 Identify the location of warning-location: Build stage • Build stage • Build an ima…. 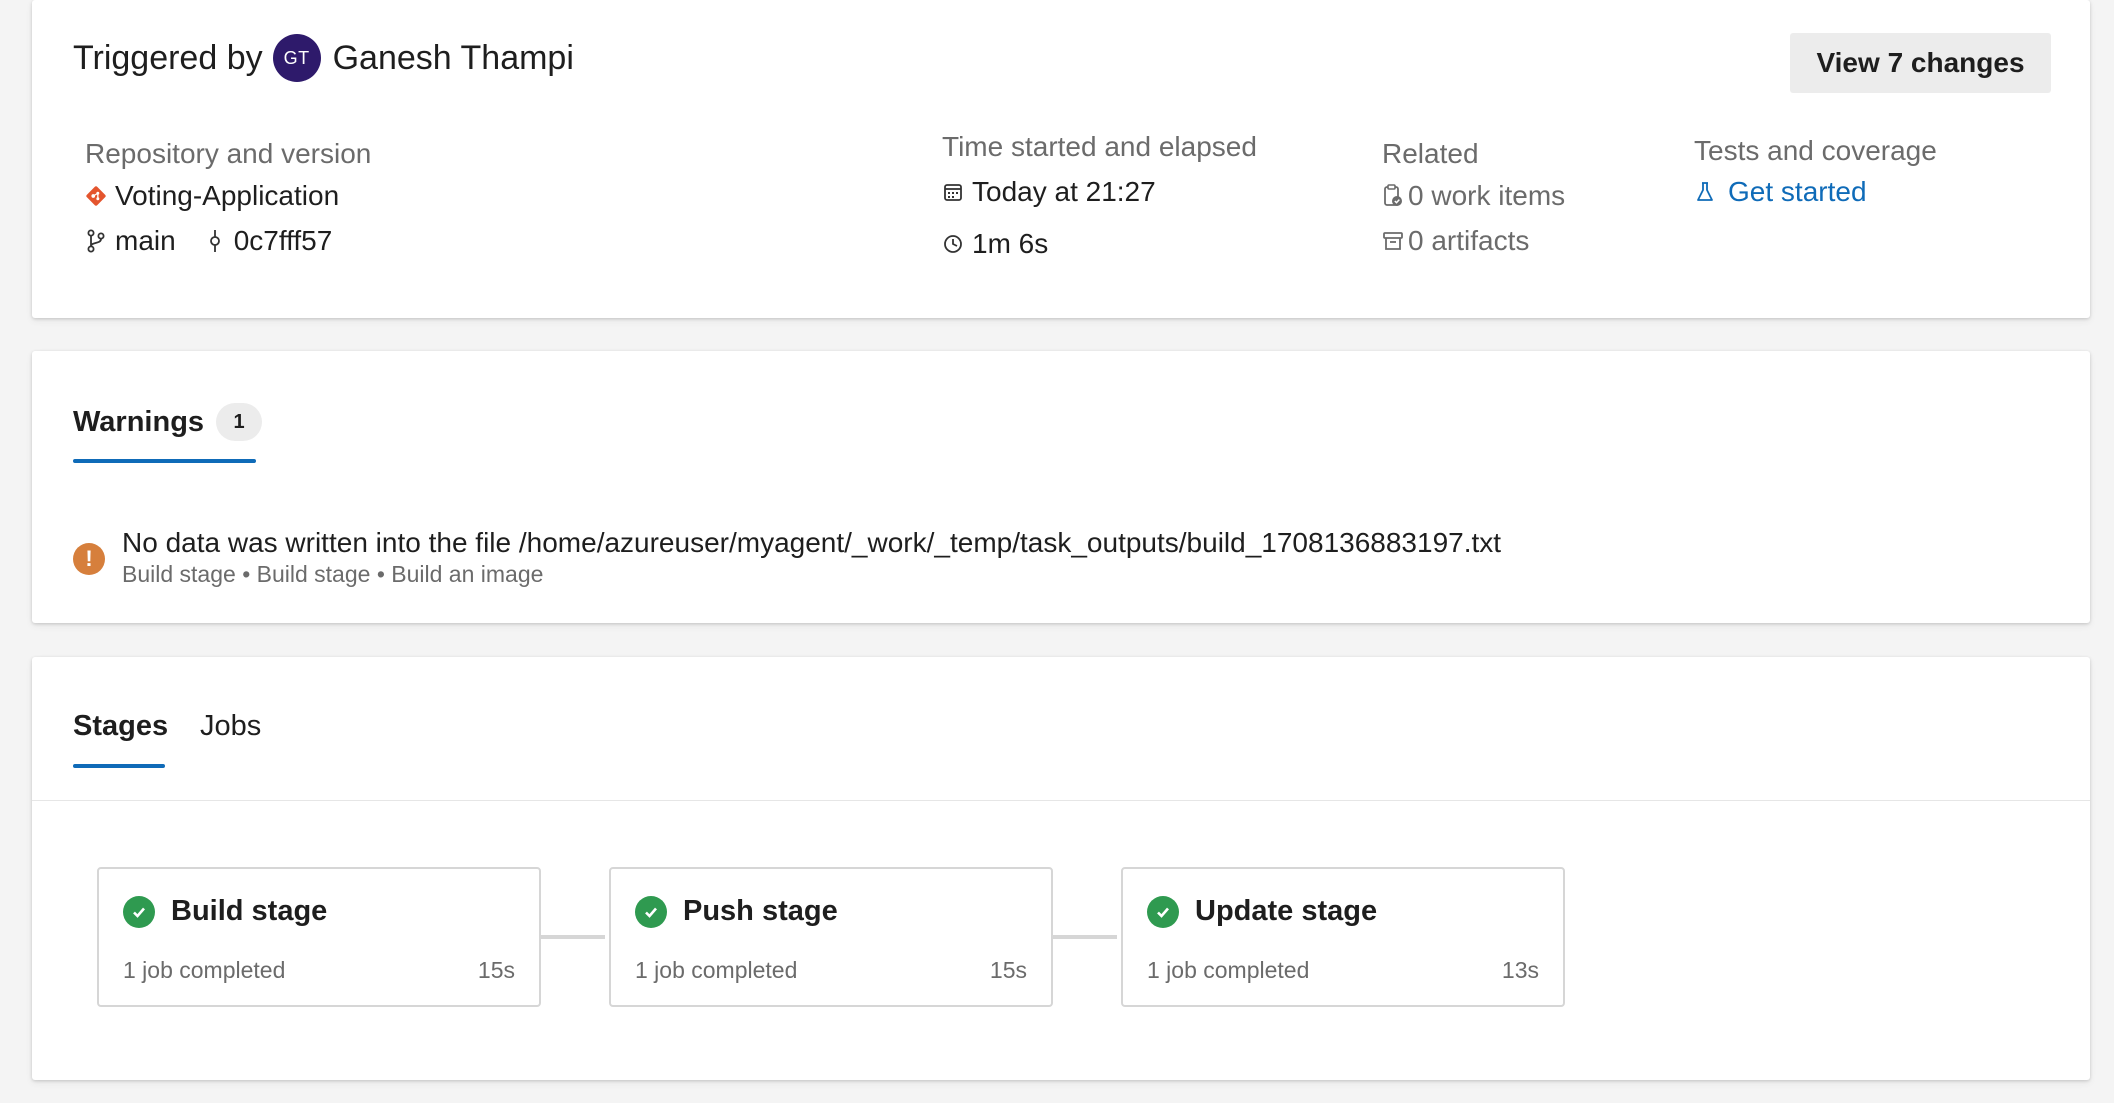
(333, 574).